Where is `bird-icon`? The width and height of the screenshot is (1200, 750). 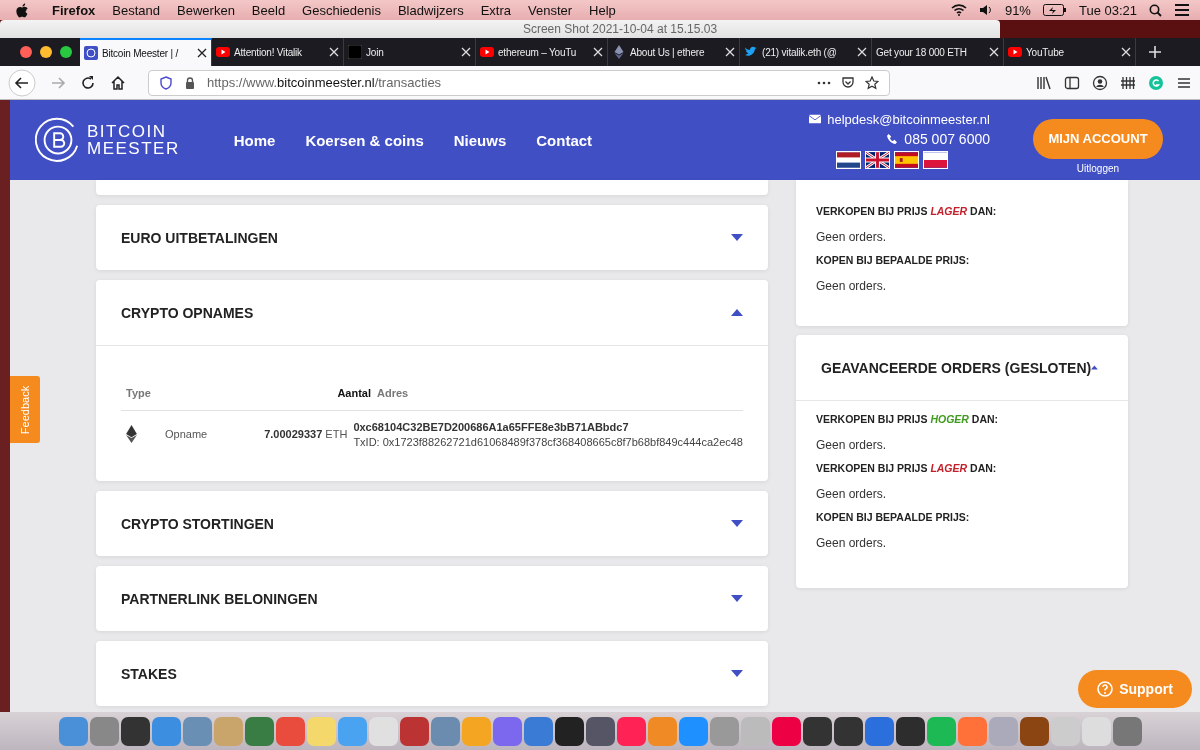
bird-icon is located at coordinates (751, 52).